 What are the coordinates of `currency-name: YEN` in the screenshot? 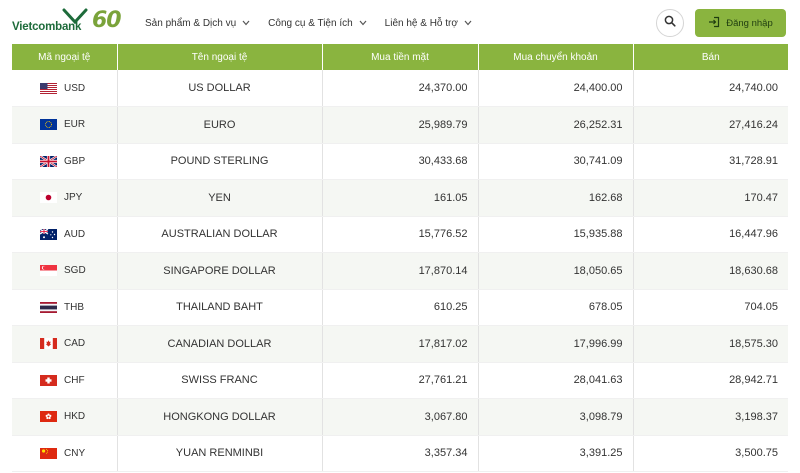 It's located at (220, 198).